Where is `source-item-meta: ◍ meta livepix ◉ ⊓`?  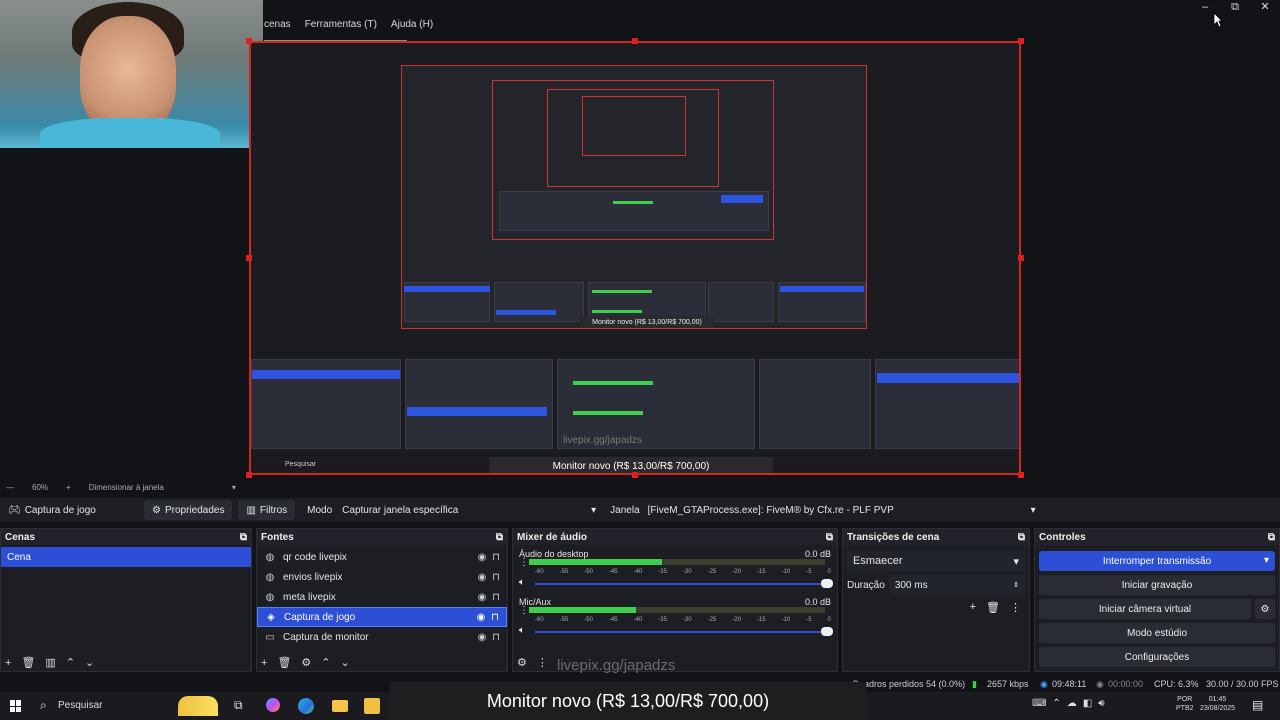 source-item-meta: ◍ meta livepix ◉ ⊓ is located at coordinates (382, 597).